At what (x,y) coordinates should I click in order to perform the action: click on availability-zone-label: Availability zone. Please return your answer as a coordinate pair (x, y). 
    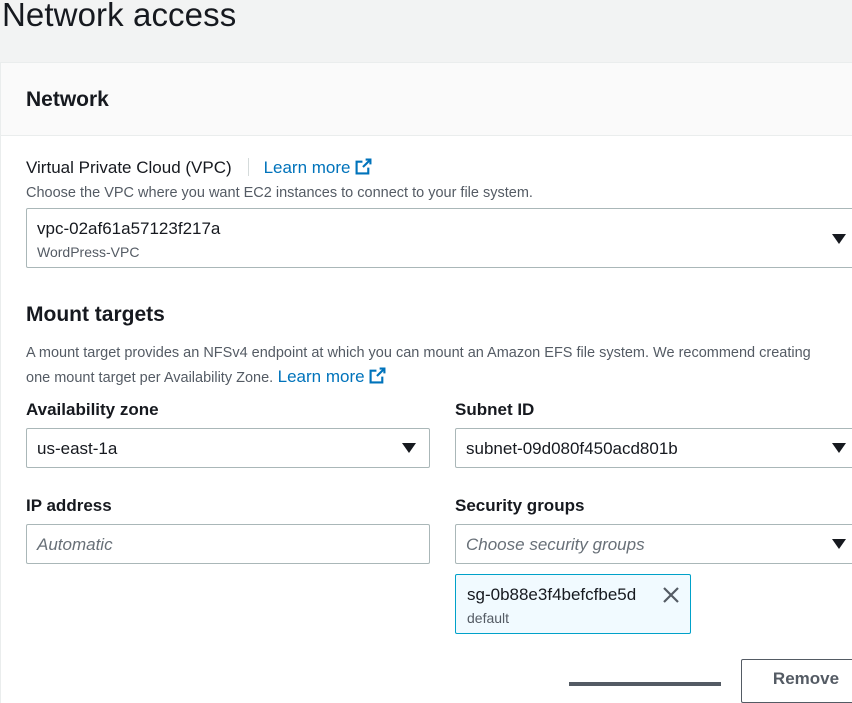
    Looking at the image, I should click on (92, 409).